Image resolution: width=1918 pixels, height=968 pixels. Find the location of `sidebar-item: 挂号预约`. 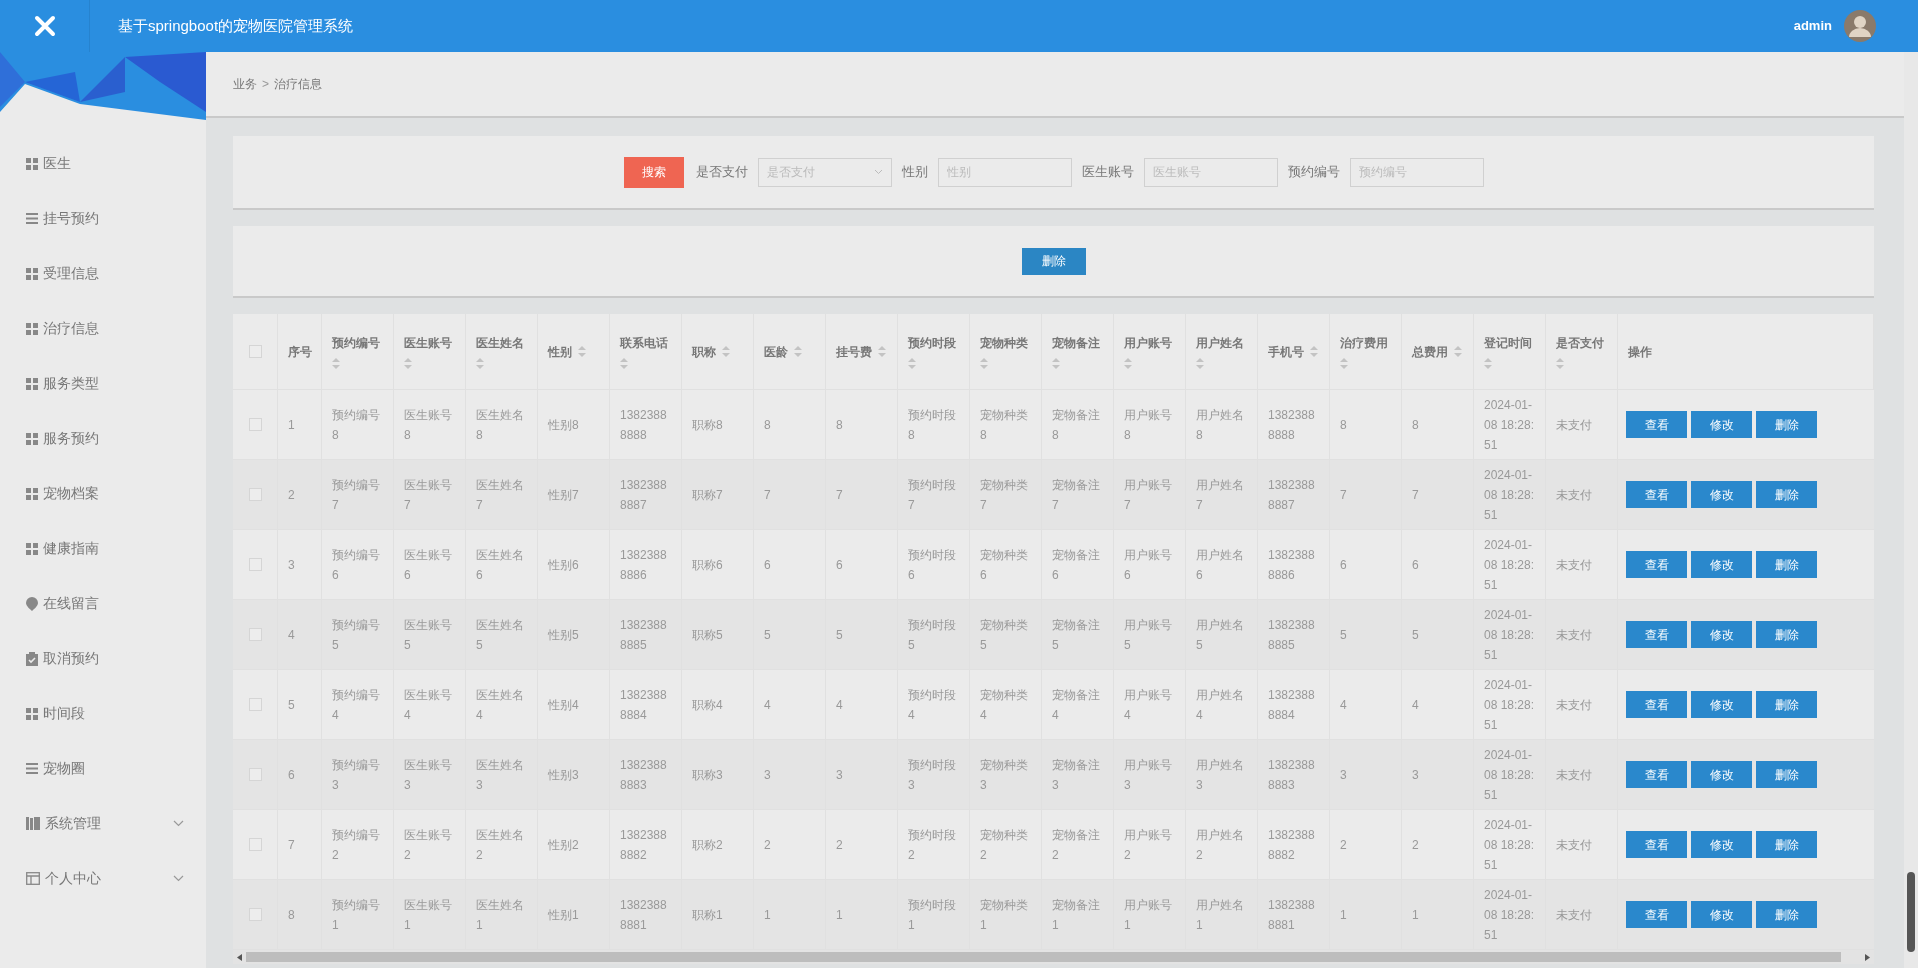

sidebar-item: 挂号预约 is located at coordinates (103, 218).